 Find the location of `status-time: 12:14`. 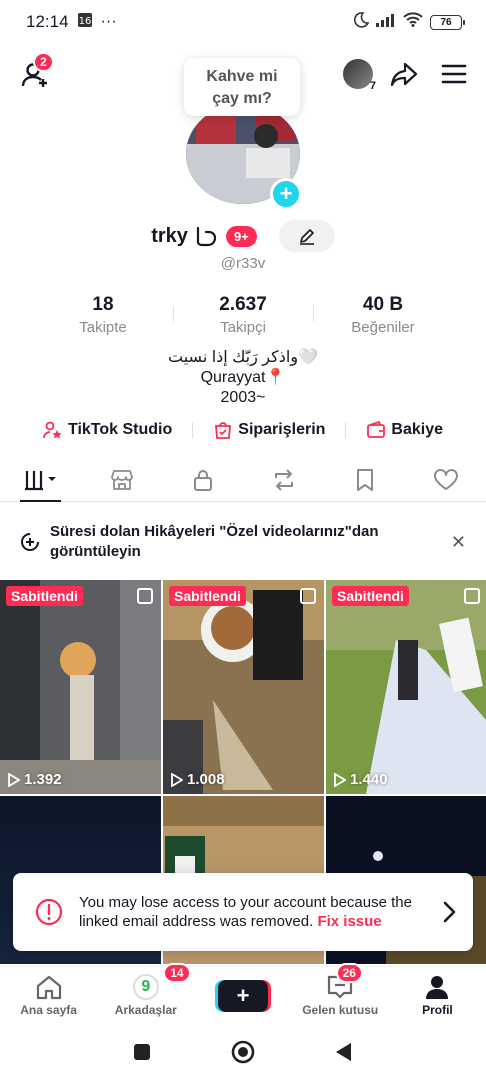

status-time: 12:14 is located at coordinates (47, 21).